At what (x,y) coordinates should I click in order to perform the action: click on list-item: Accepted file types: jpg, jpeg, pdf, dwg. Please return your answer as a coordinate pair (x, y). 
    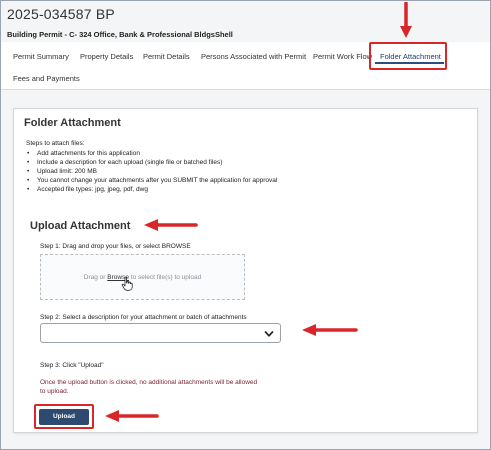
    Looking at the image, I should click on (151, 189).